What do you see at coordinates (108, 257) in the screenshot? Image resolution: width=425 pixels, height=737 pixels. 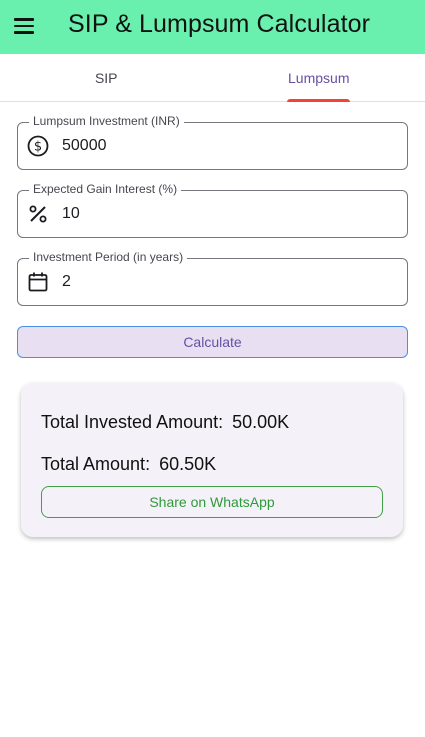 I see `period-field-label: Investment Period (in years)` at bounding box center [108, 257].